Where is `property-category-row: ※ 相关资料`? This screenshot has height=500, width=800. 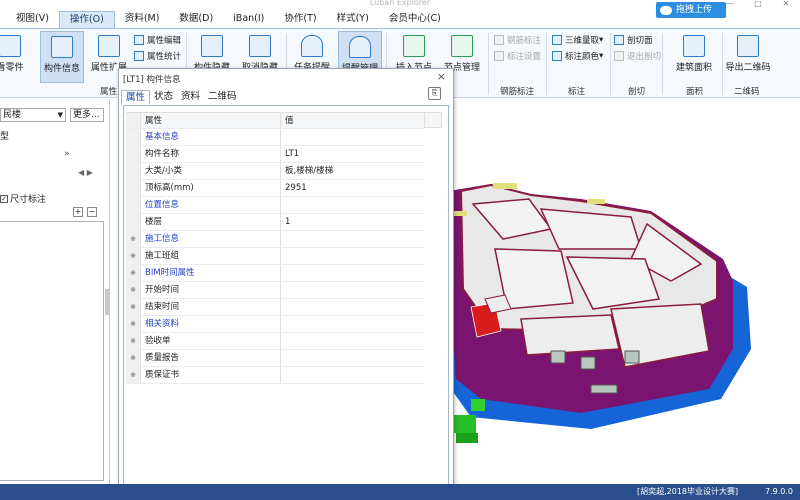
property-category-row: ※ 相关资料 is located at coordinates (275, 324).